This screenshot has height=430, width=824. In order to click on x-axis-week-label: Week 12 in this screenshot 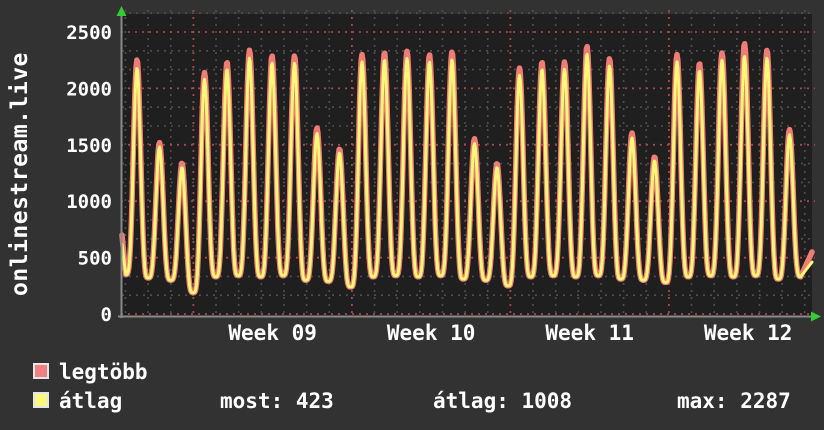, I will do `click(748, 333)`.